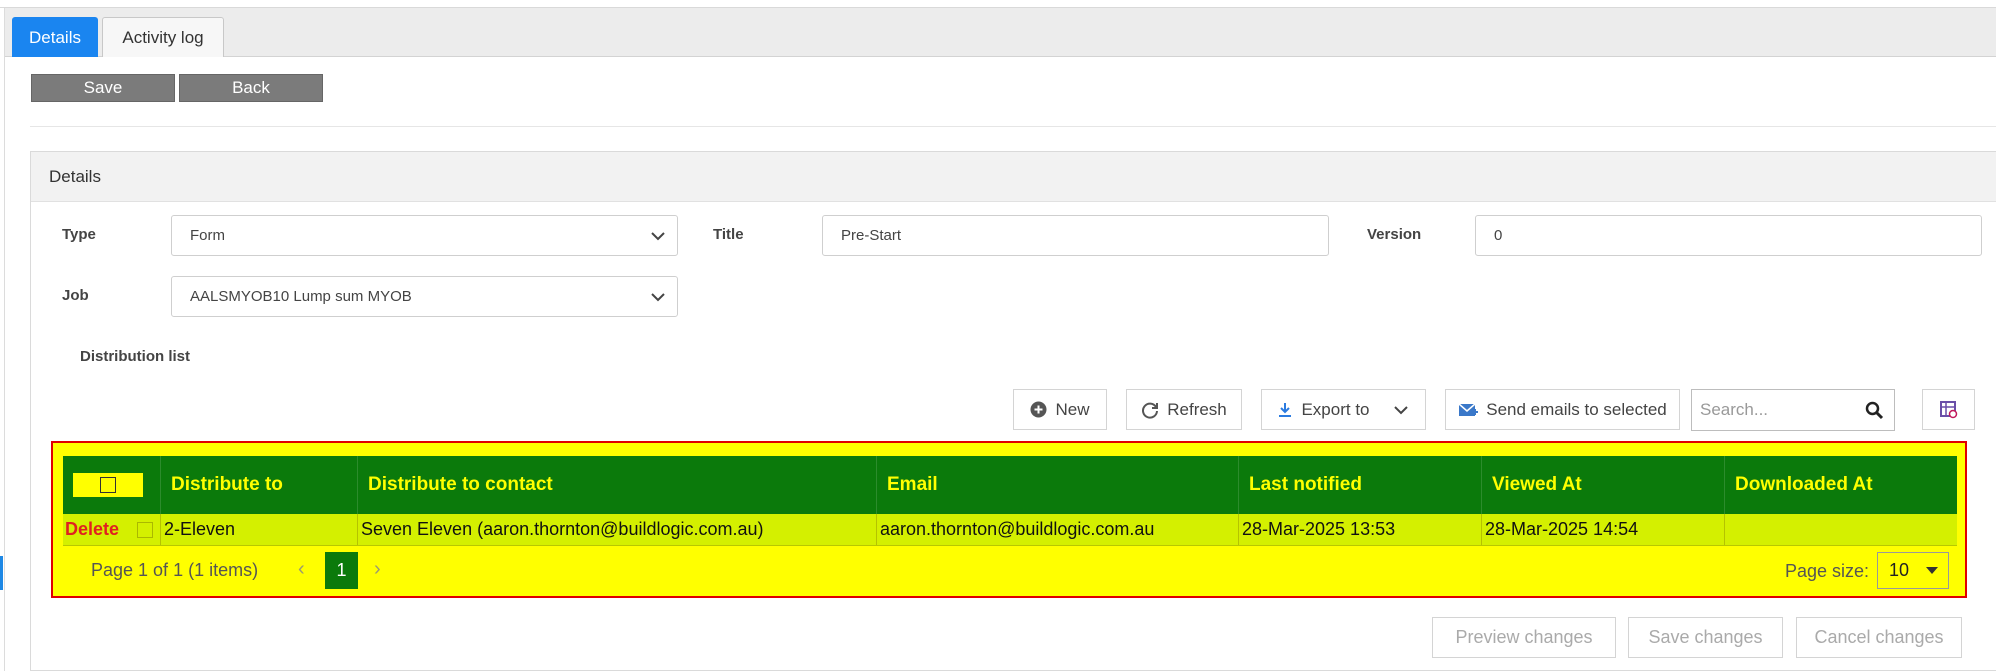 This screenshot has width=1996, height=671. Describe the element at coordinates (175, 570) in the screenshot. I see `pager-info: Page 1 of 1 (1 items)` at that location.